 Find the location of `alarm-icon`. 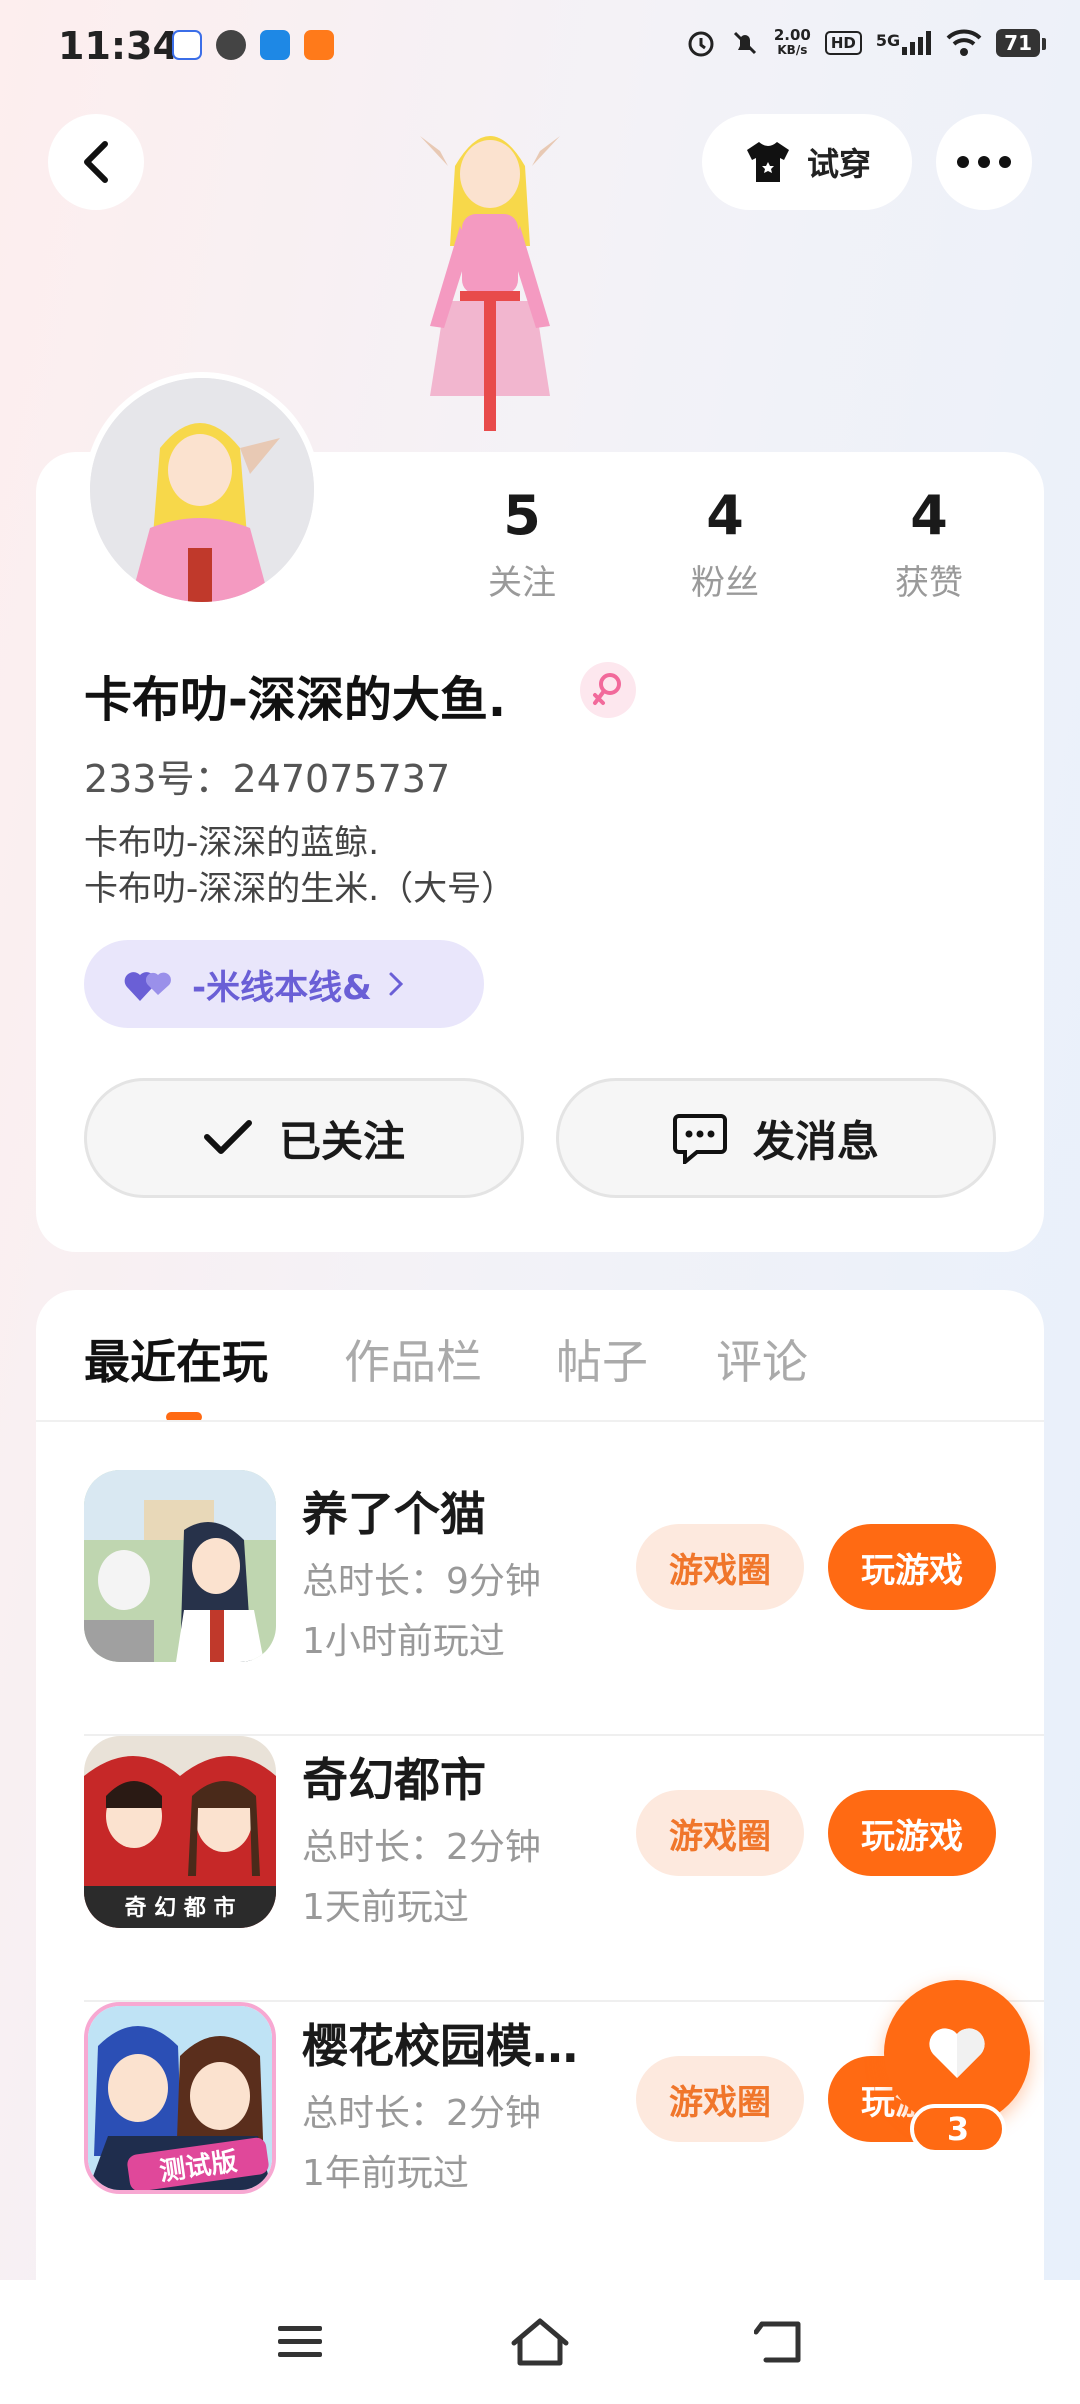

alarm-icon is located at coordinates (701, 44).